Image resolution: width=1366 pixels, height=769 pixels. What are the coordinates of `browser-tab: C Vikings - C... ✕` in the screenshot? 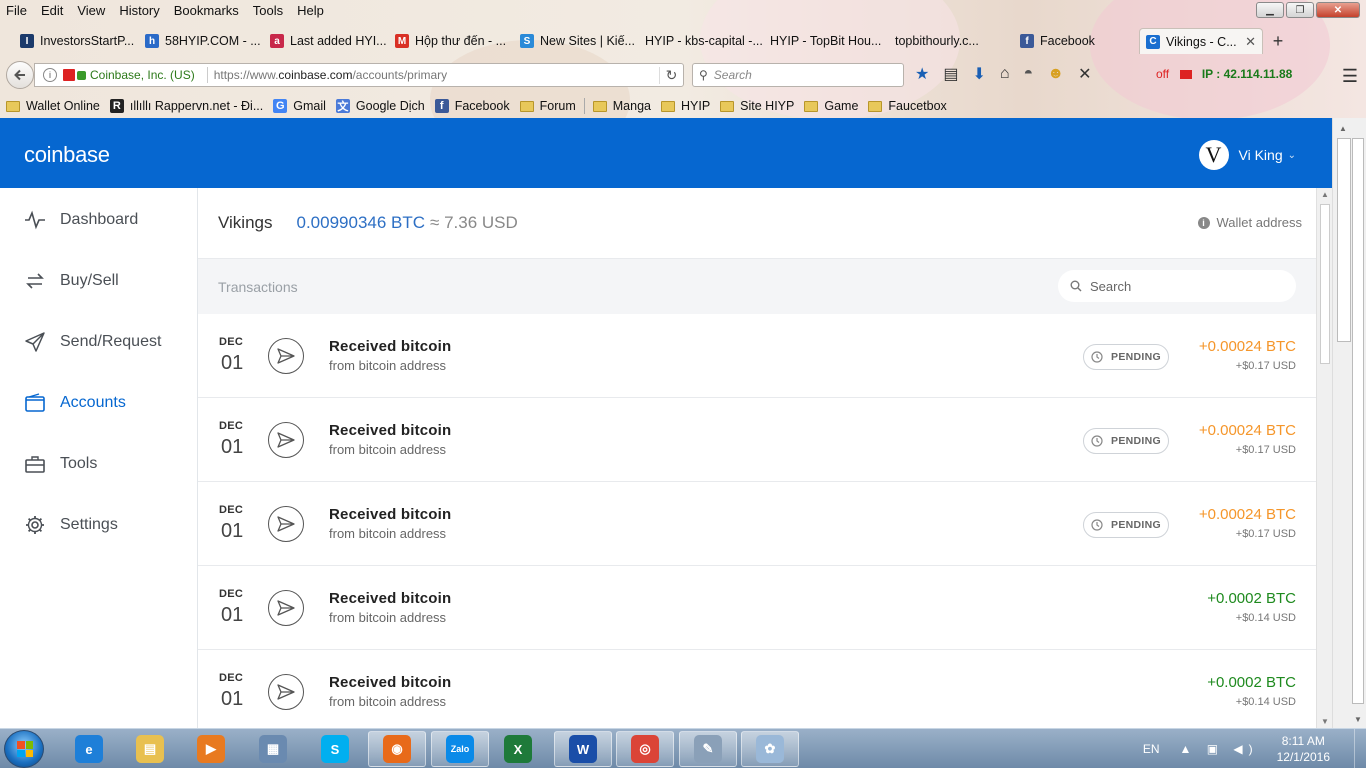 It's located at (1201, 41).